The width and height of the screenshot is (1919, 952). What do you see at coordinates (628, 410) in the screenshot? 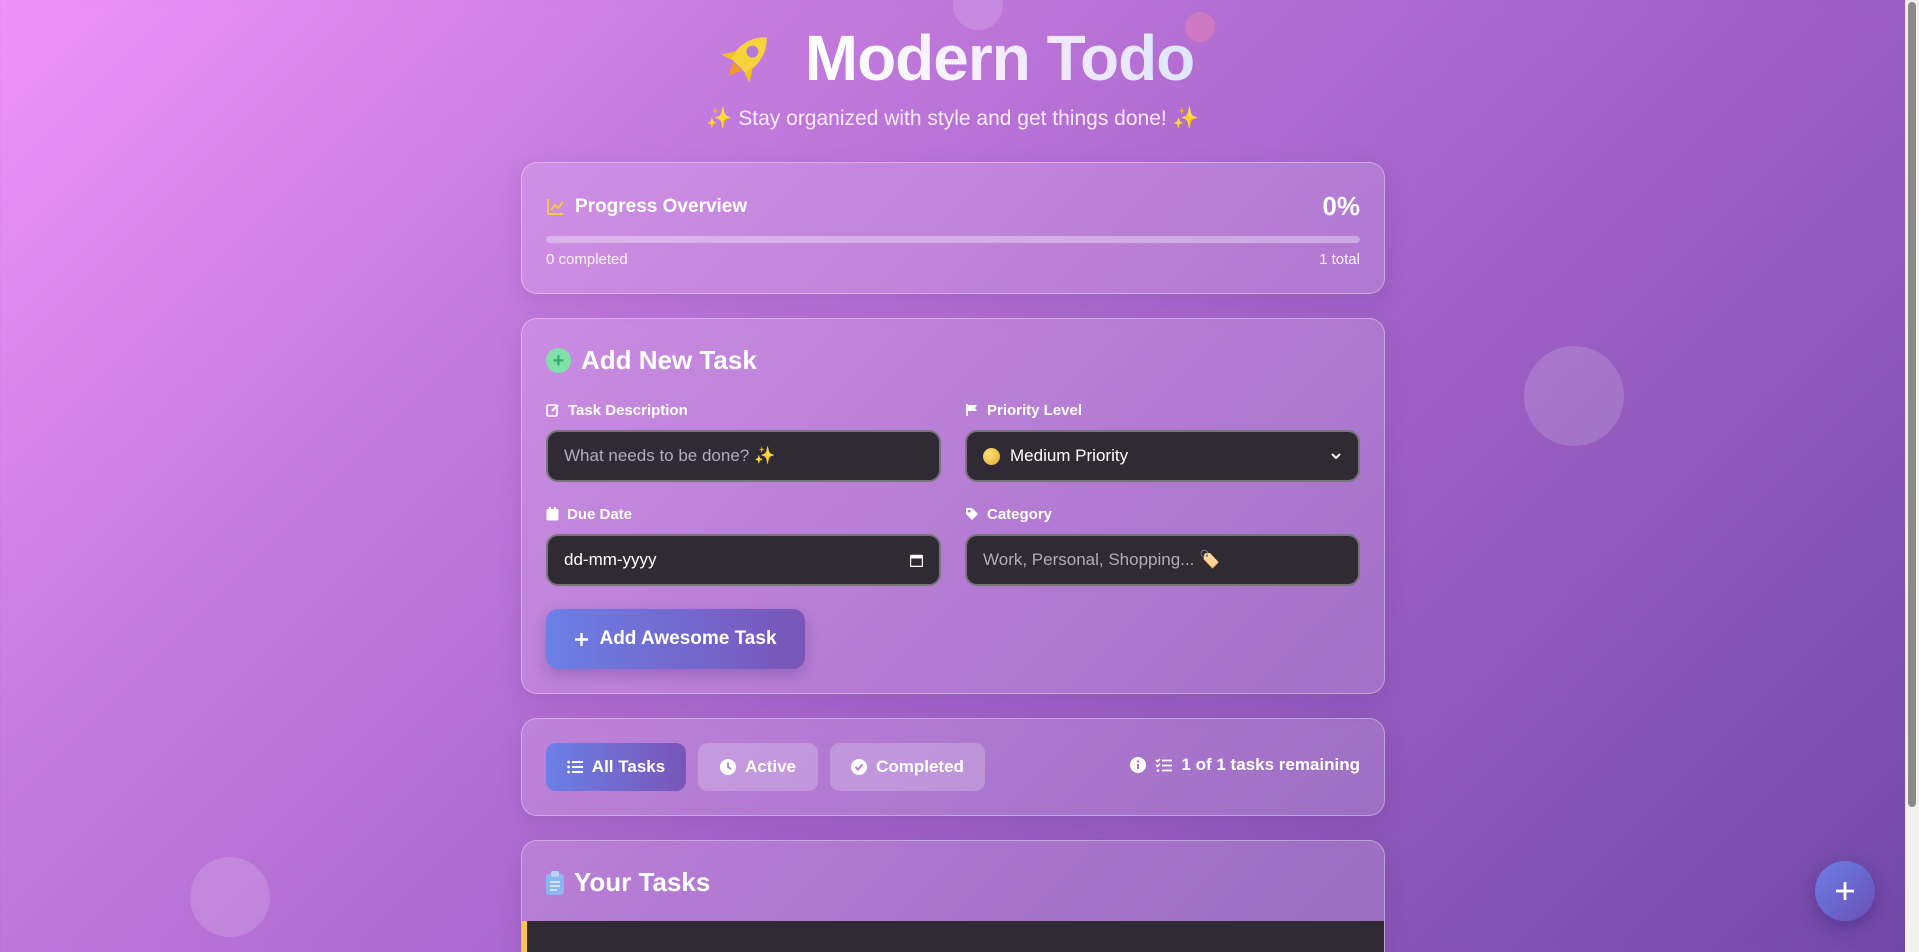
I see `task-description-label-text: Task Description` at bounding box center [628, 410].